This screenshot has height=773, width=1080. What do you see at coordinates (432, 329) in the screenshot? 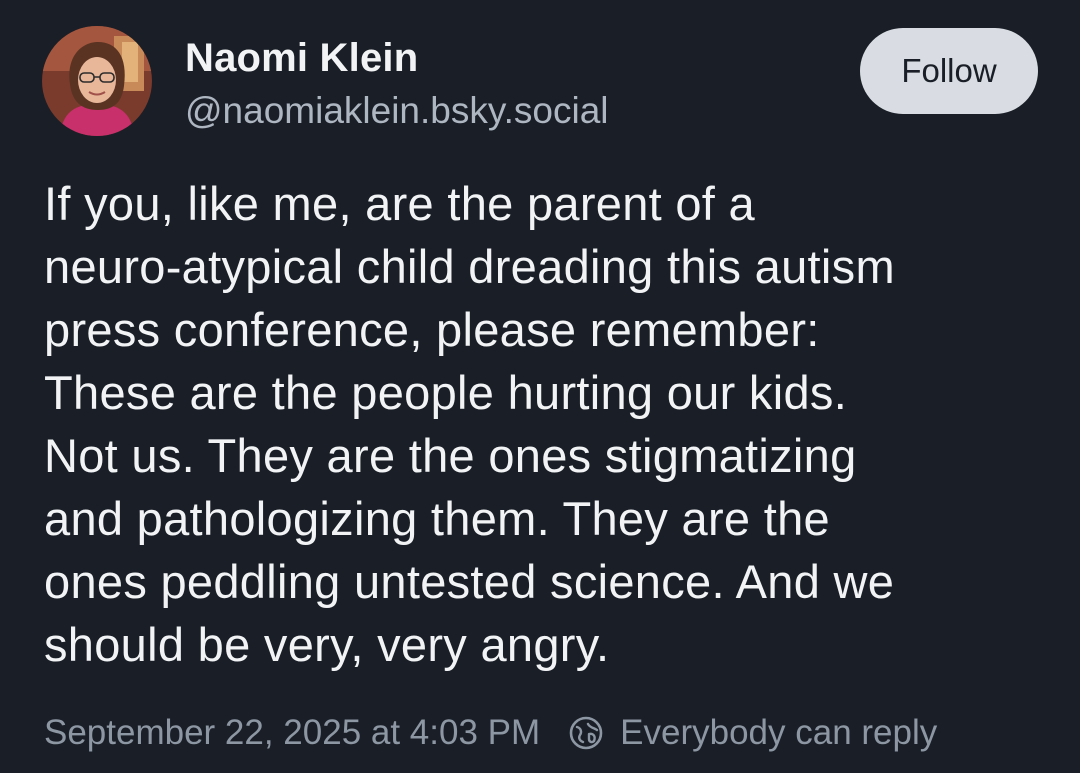
I see `post-text-line: press conference, please remember:` at bounding box center [432, 329].